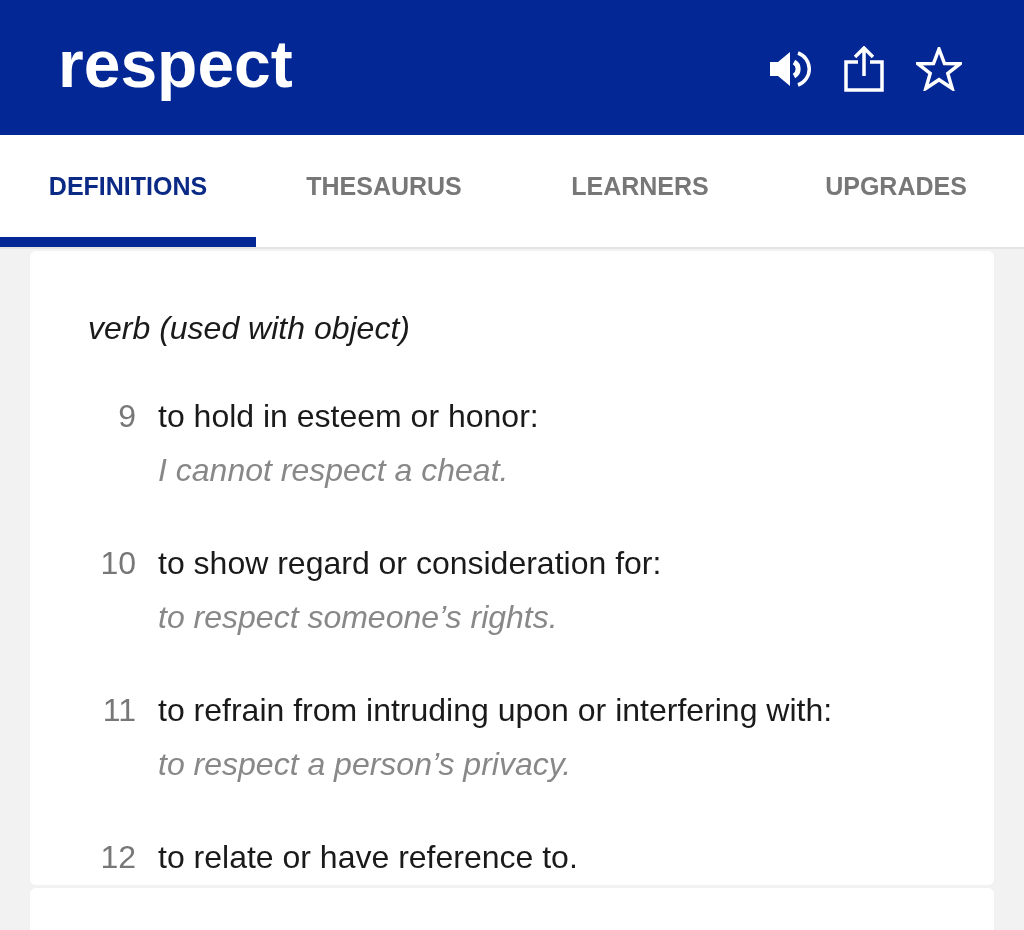 This screenshot has height=930, width=1024. Describe the element at coordinates (365, 764) in the screenshot. I see `example-sentence: to respect a person’s privacy.` at that location.